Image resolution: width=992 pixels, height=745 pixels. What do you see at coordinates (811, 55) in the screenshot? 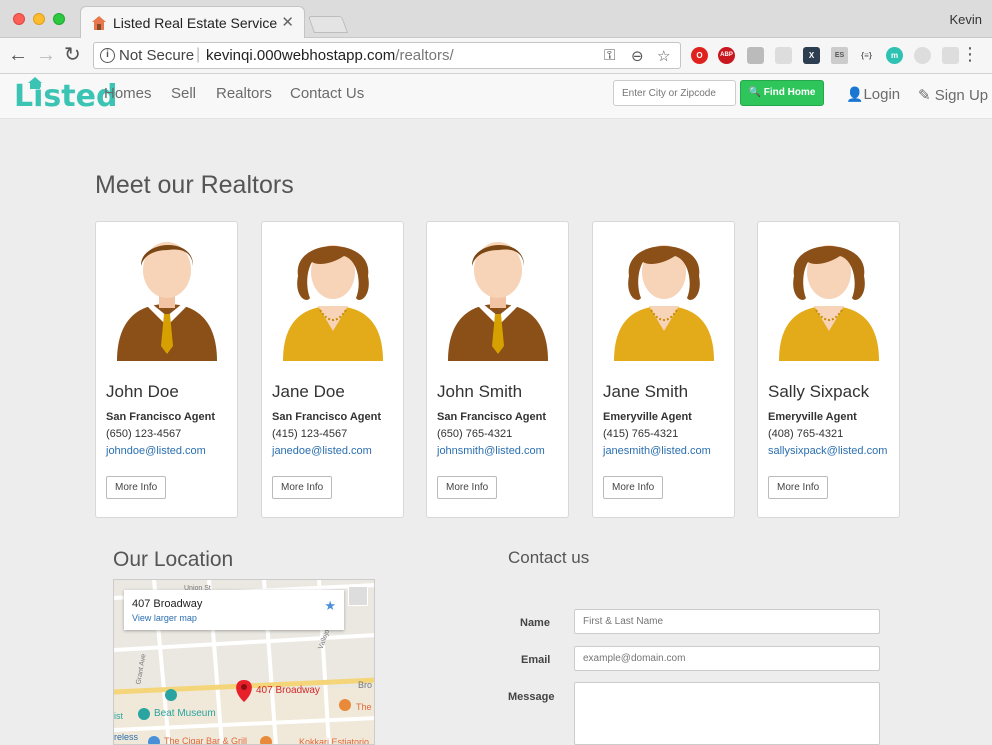
I see `x-extension-icon: X` at bounding box center [811, 55].